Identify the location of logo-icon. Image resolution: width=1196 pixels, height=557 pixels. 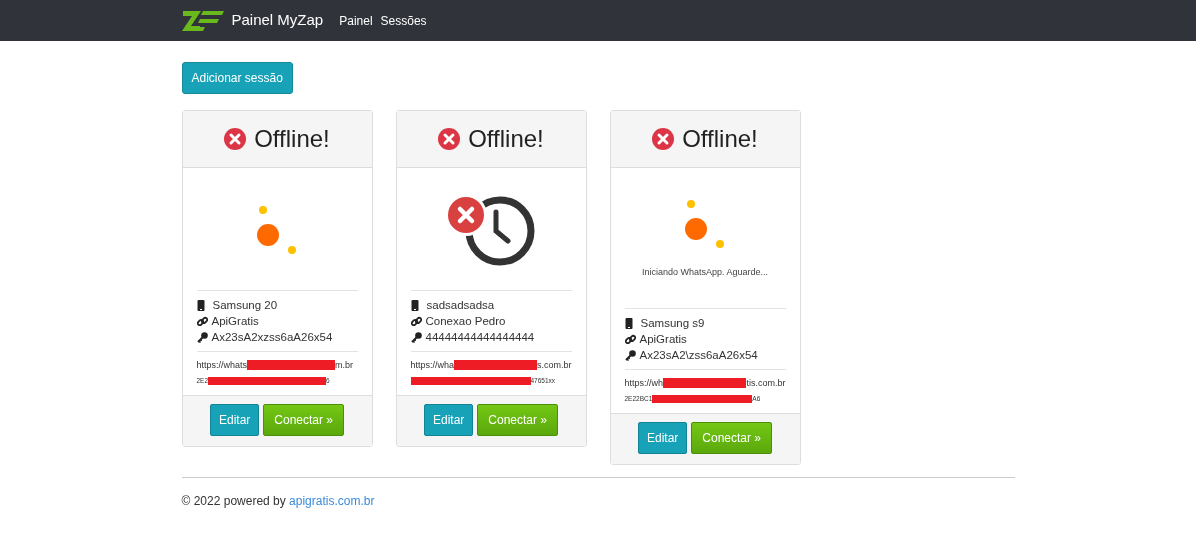
(202, 20).